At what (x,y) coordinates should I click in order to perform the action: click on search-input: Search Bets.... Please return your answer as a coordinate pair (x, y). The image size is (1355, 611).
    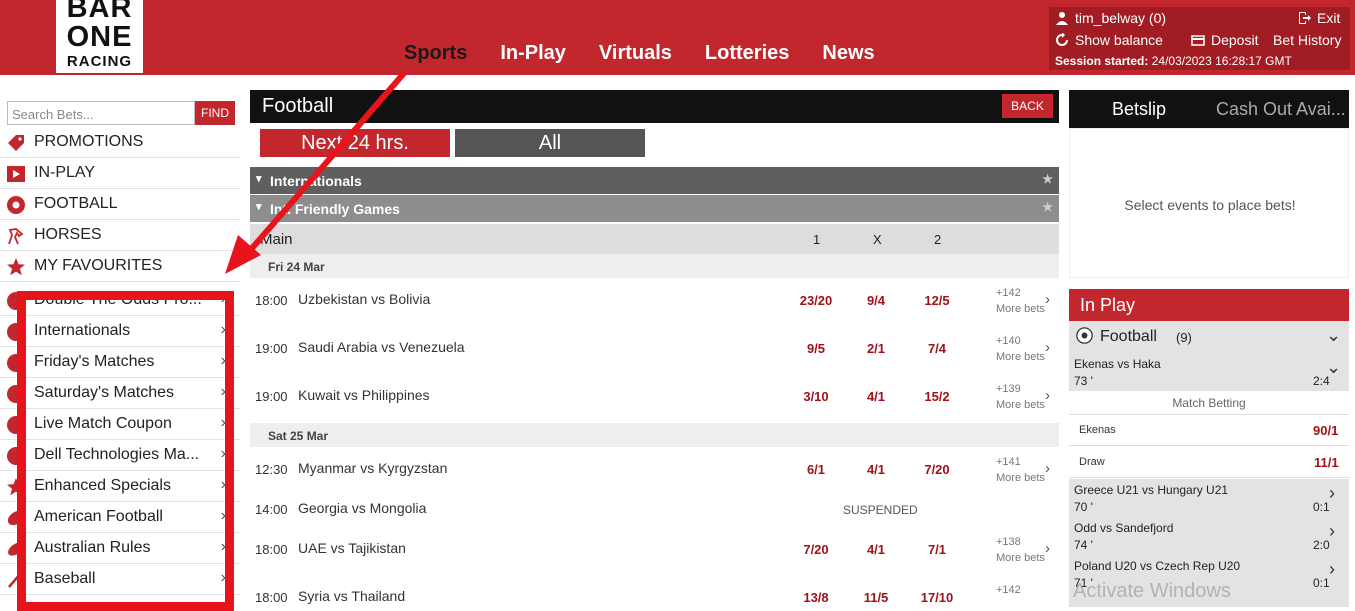
    Looking at the image, I should click on (101, 113).